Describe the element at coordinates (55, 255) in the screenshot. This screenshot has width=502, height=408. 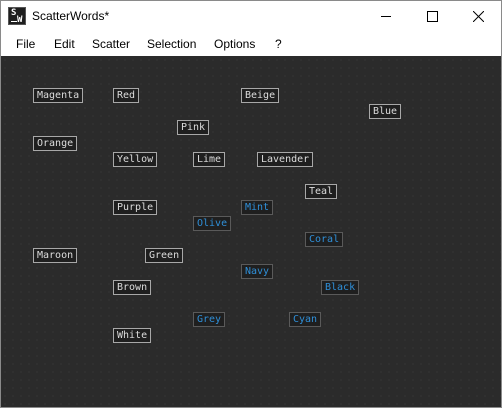
I see `word-maroon: Maroon` at that location.